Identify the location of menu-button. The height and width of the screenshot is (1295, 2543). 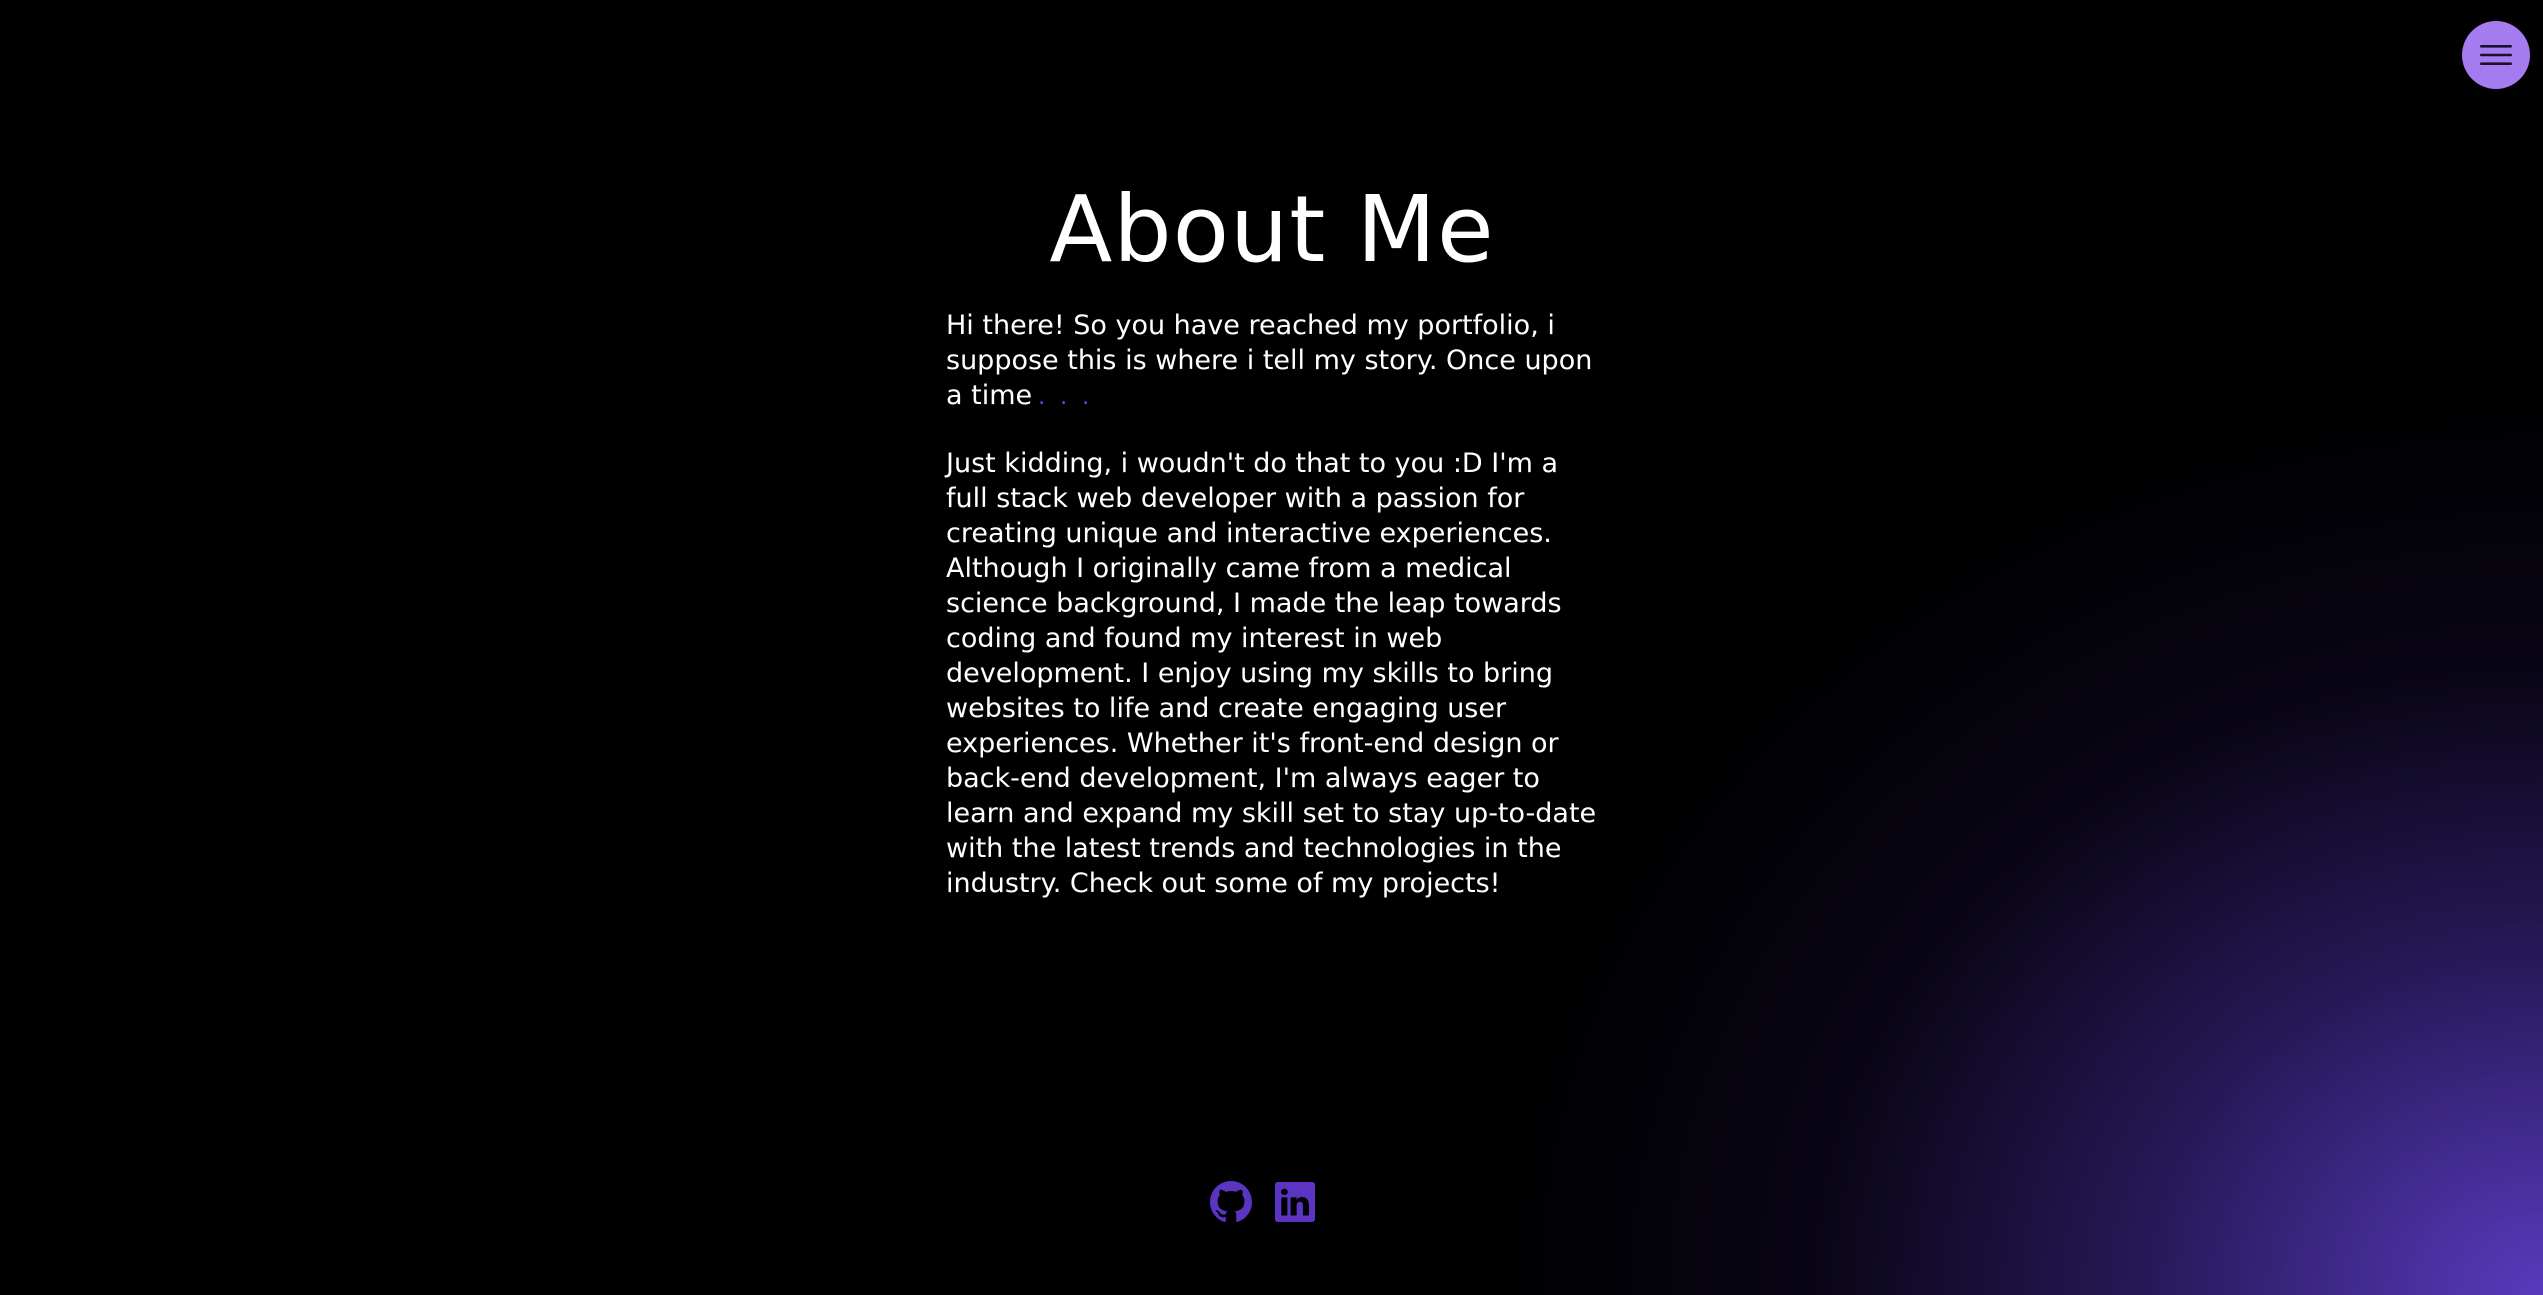
(2496, 55).